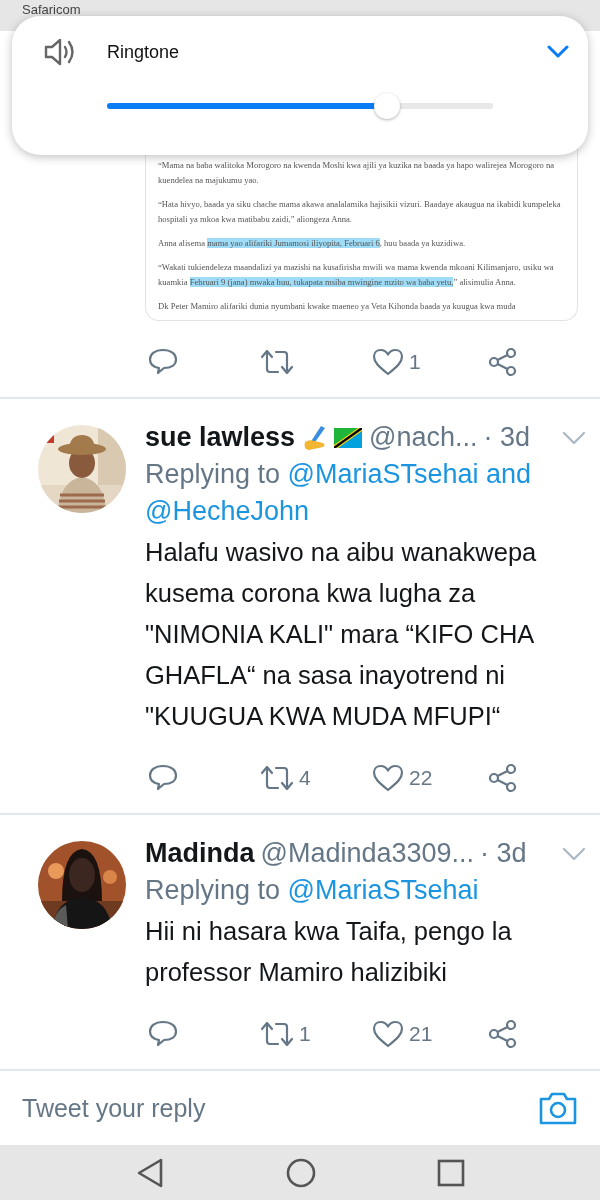  What do you see at coordinates (451, 1172) in the screenshot?
I see `recent-apps-icon` at bounding box center [451, 1172].